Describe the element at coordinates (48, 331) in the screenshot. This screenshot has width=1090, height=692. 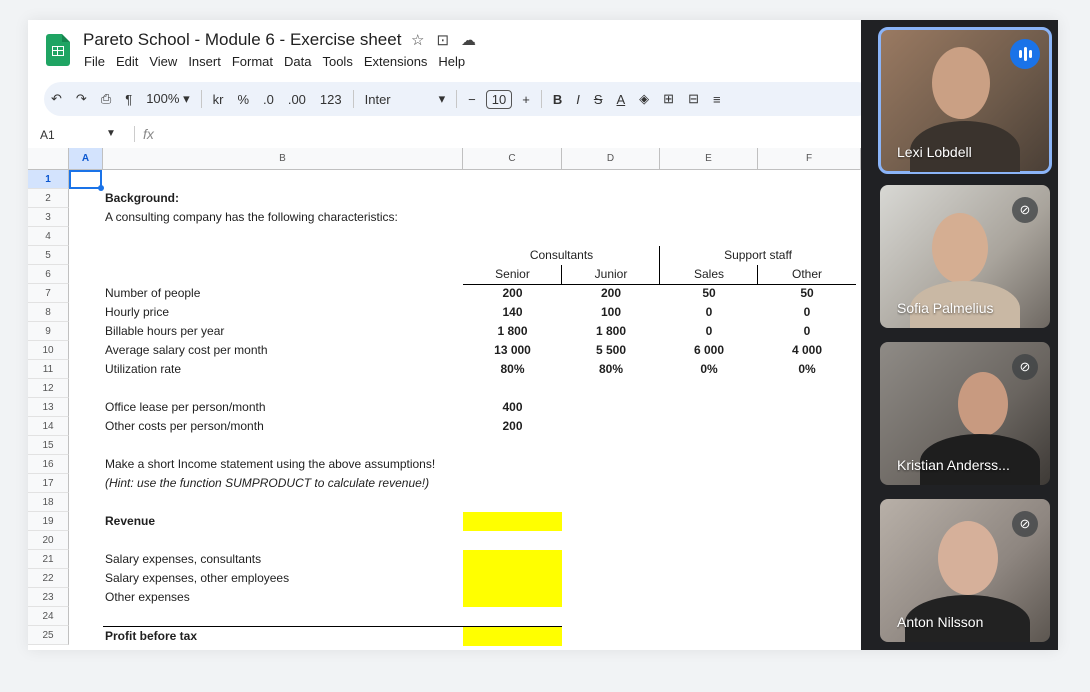
I see `row-header: 9` at that location.